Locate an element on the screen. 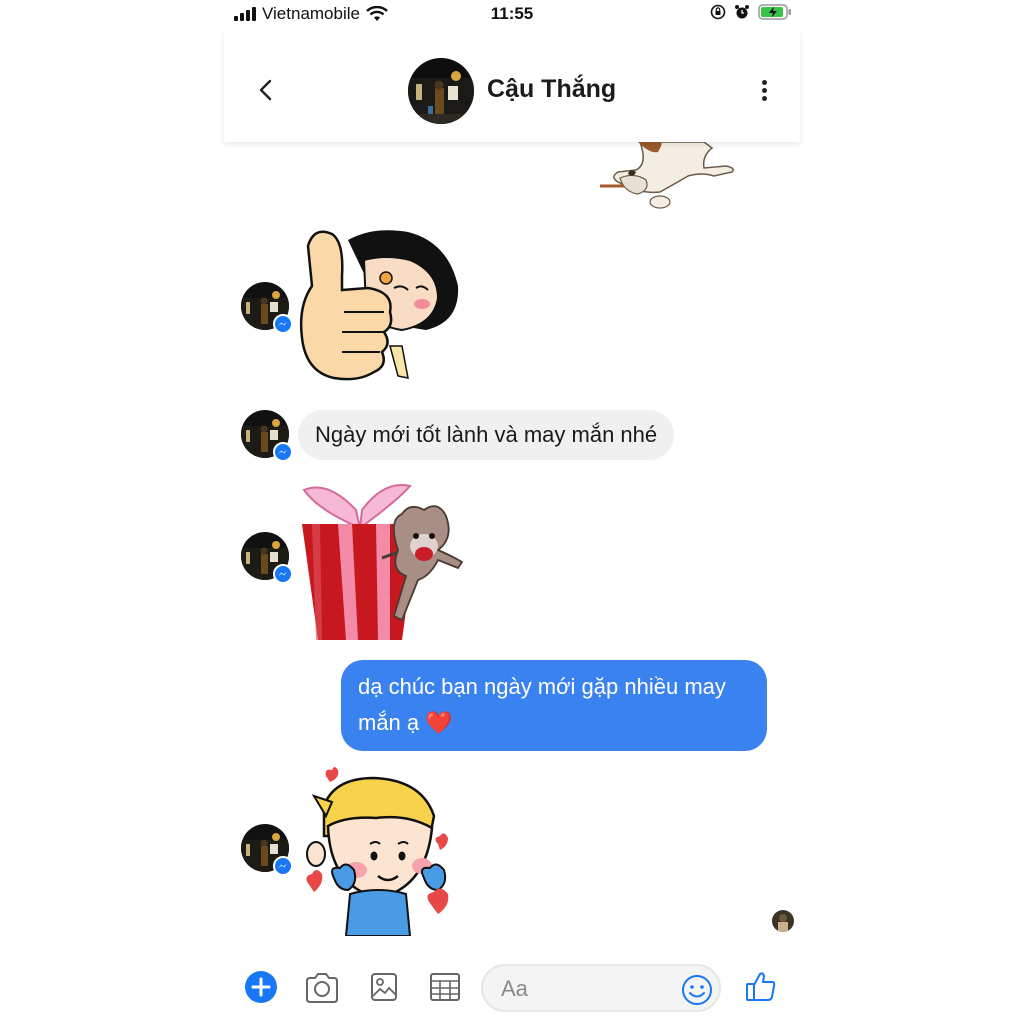 The width and height of the screenshot is (1024, 1024). boy-hearts-sticker is located at coordinates (383, 851).